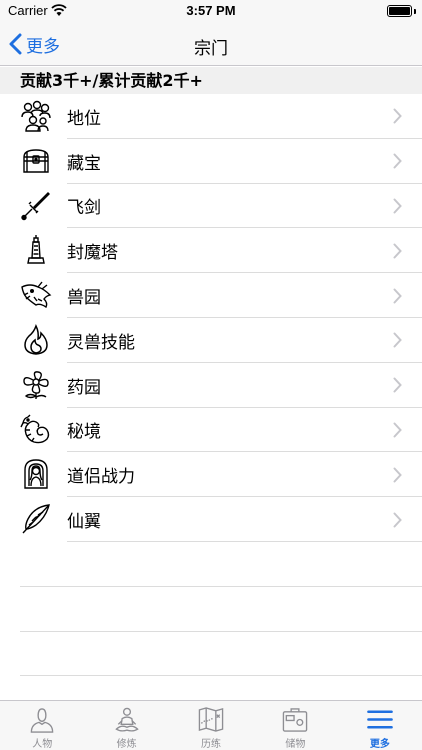 This screenshot has width=422, height=750. Describe the element at coordinates (36, 116) in the screenshot. I see `people-icon` at that location.